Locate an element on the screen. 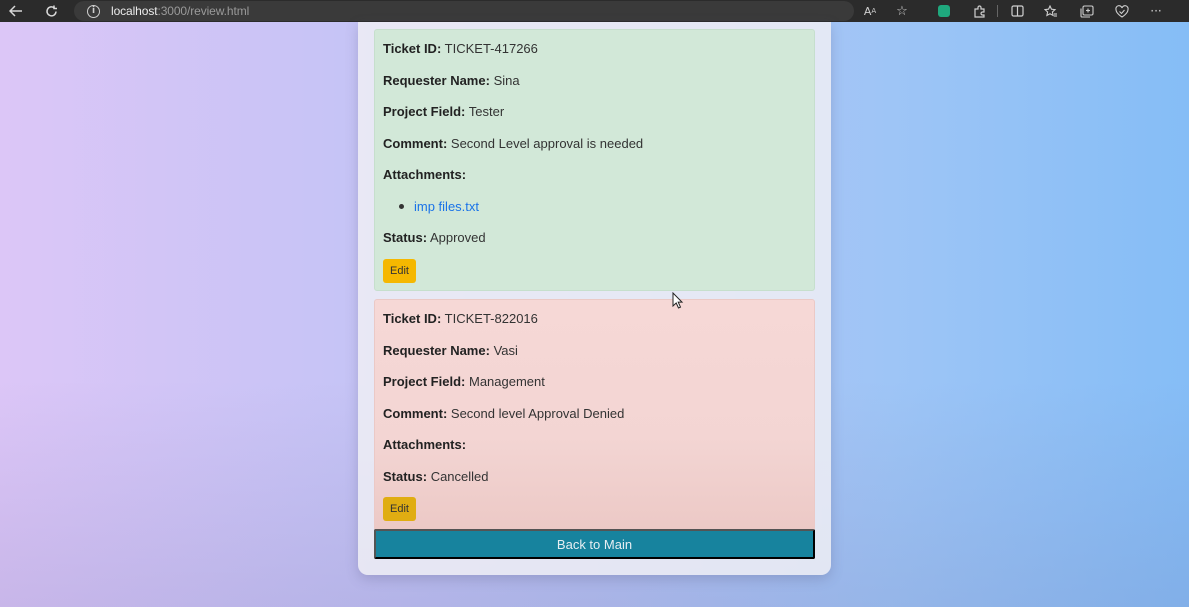 The image size is (1189, 607). comment-value: Second level Approval Denied is located at coordinates (537, 413).